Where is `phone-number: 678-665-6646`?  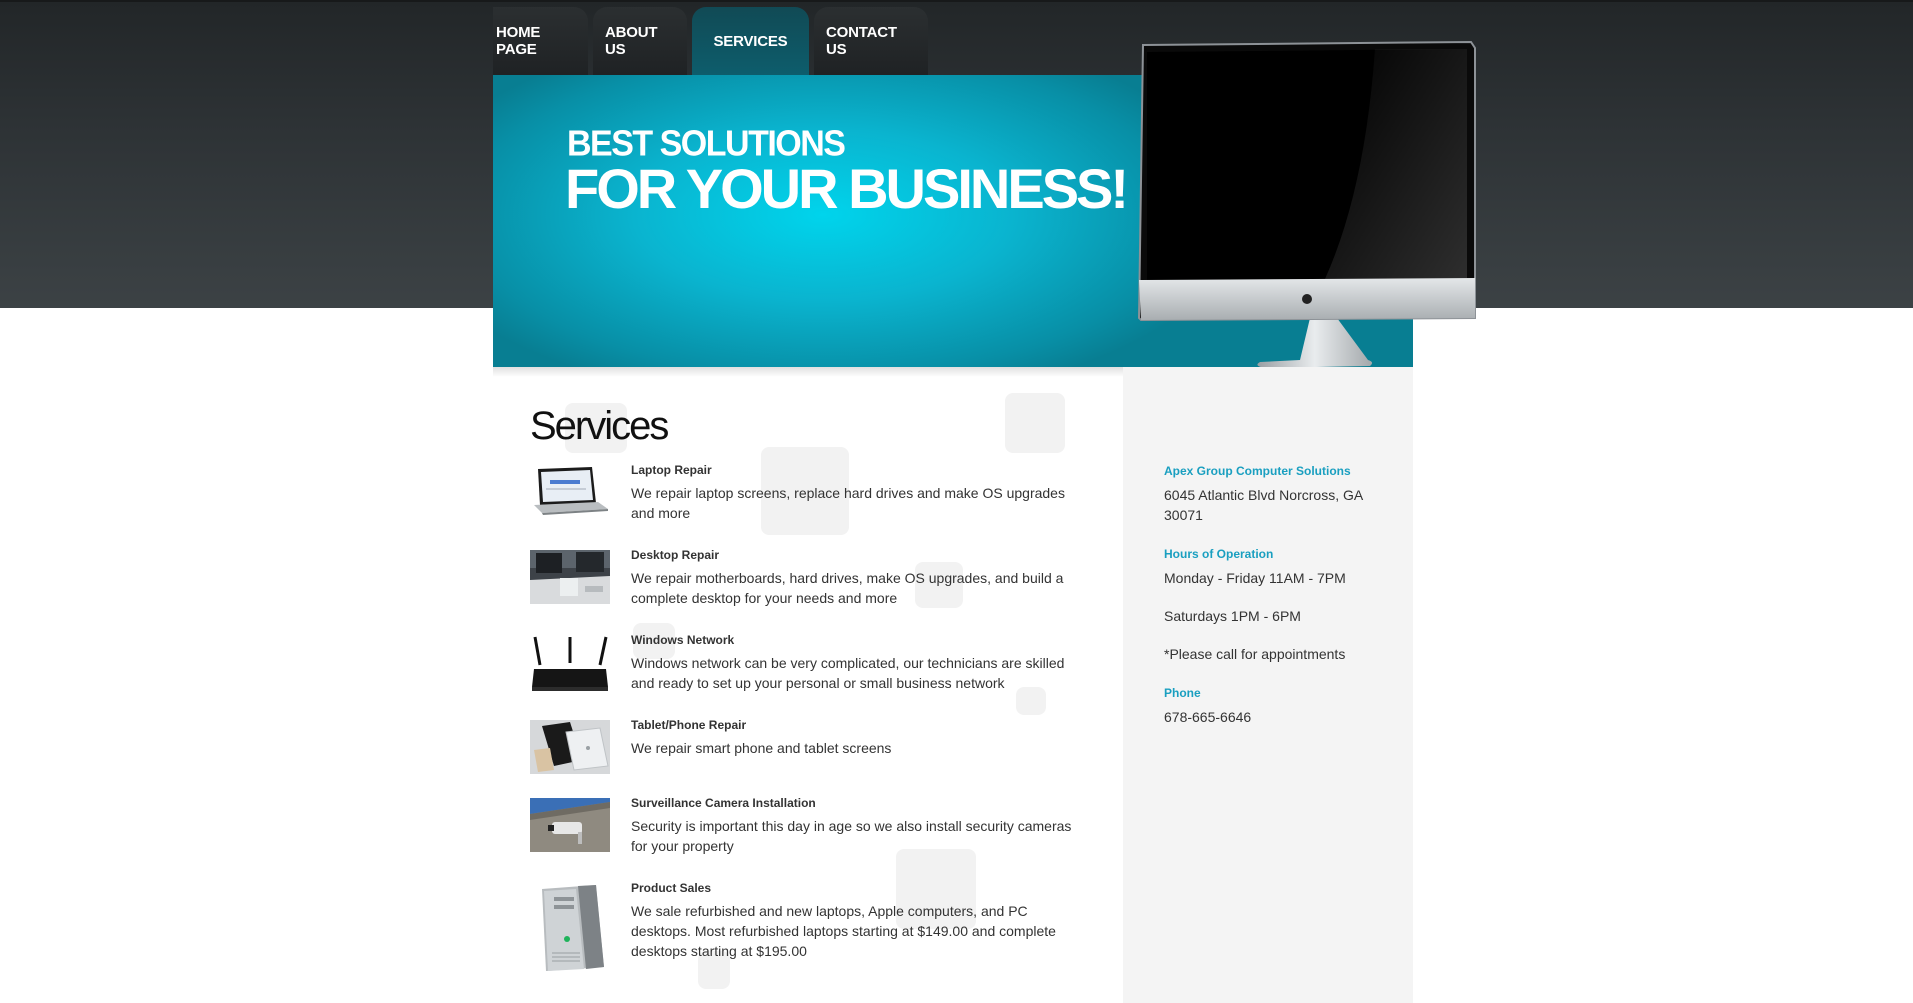 phone-number: 678-665-6646 is located at coordinates (1274, 717).